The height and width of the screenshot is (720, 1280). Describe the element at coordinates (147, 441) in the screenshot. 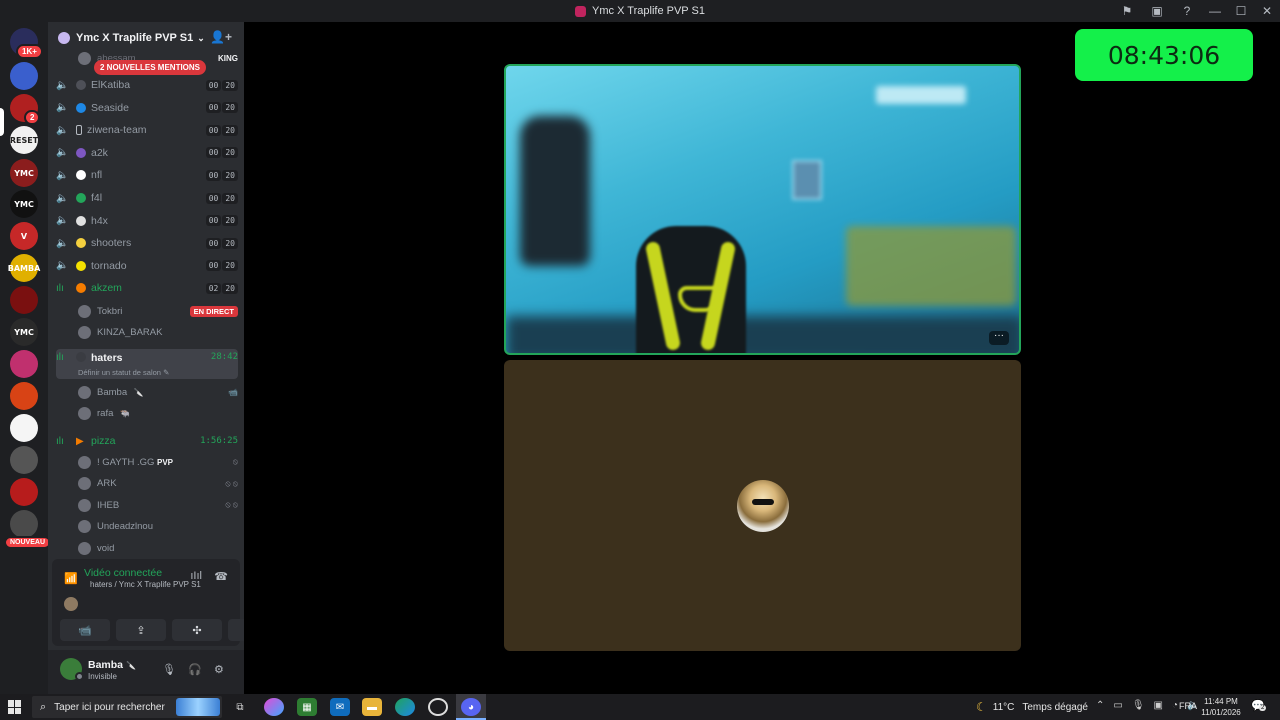

I see `voice-channel-pizza: ılı ▶ pizza 1:56:25` at that location.